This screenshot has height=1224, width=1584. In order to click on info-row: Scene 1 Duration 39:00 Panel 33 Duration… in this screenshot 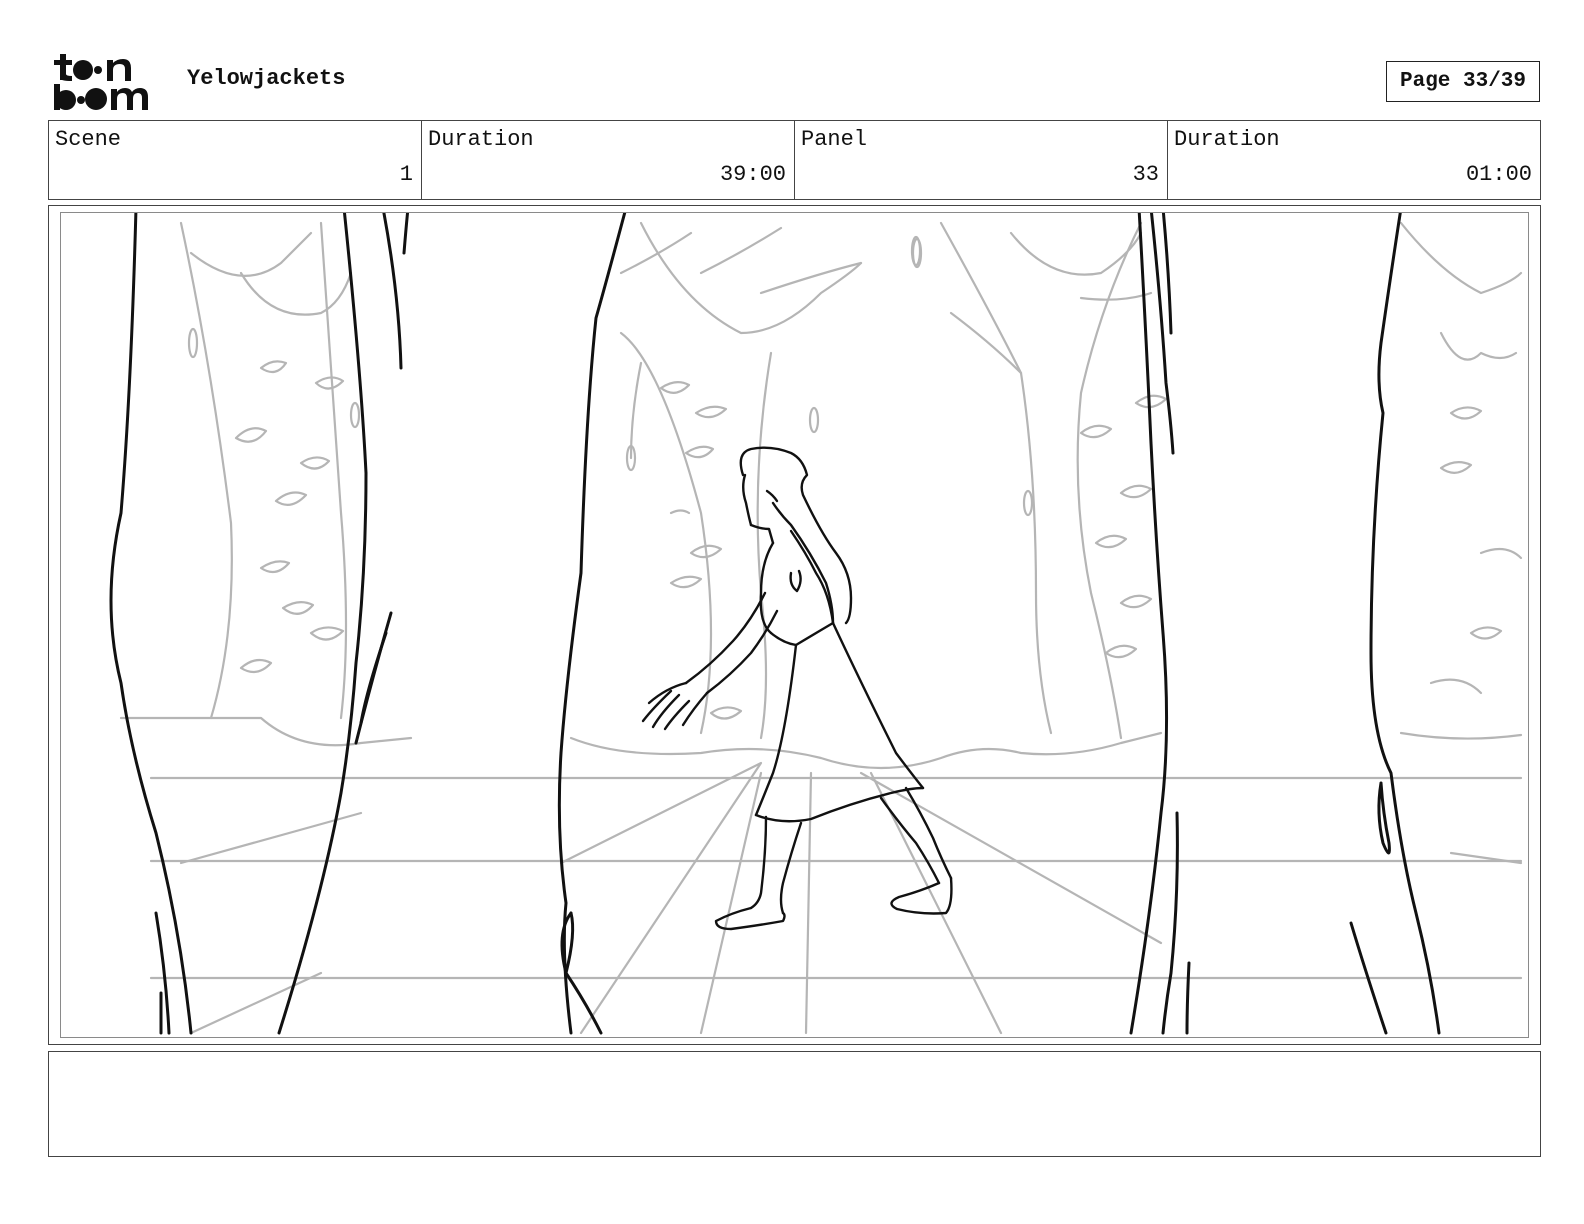, I will do `click(794, 160)`.